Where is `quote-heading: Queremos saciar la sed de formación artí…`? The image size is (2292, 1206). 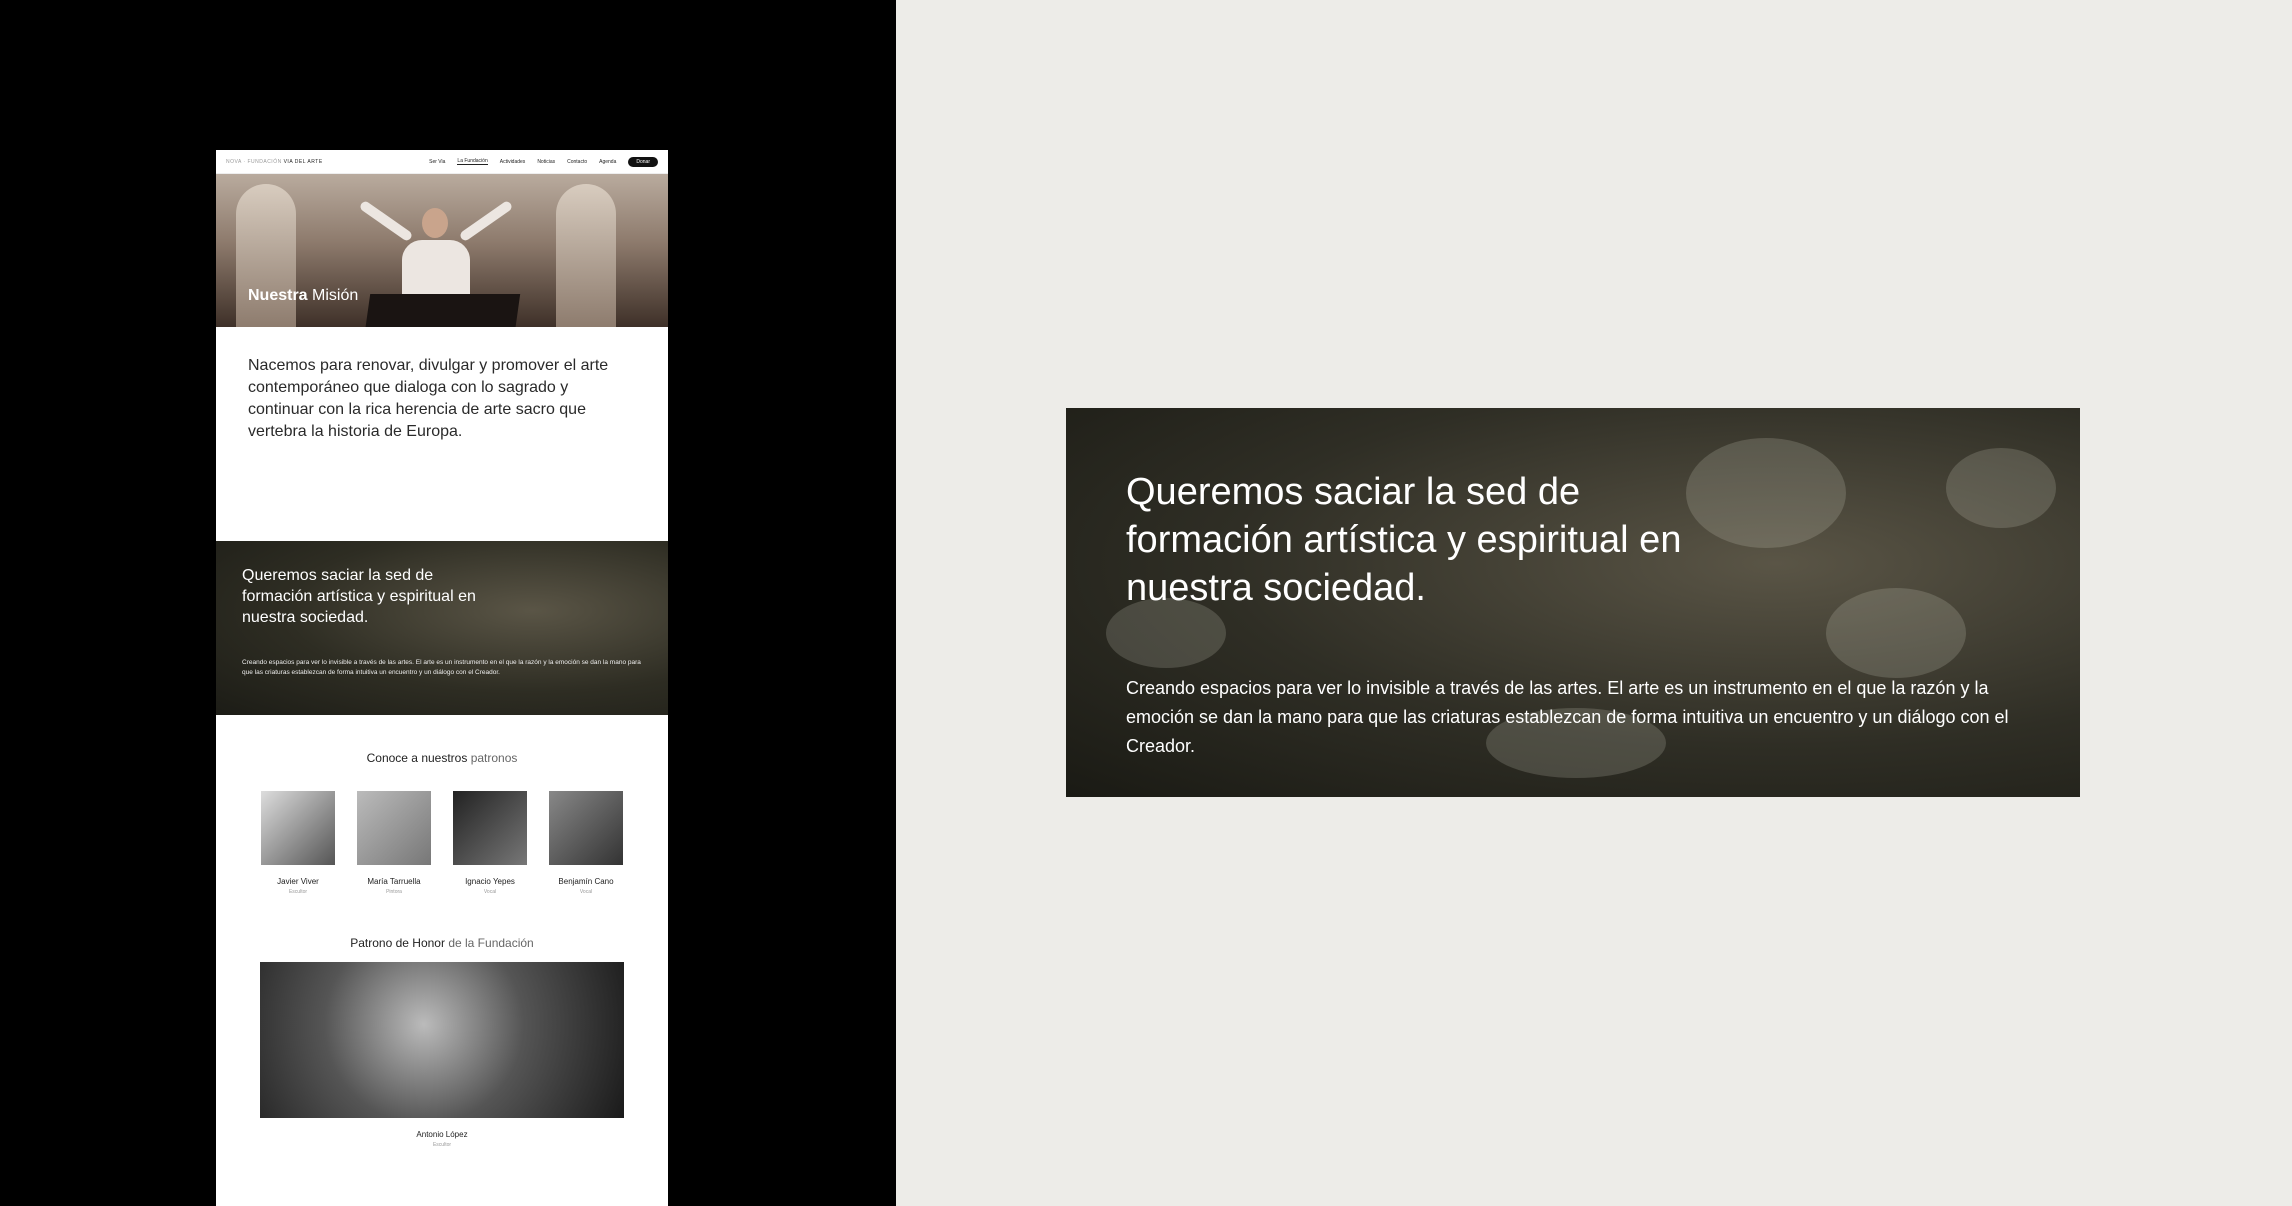 quote-heading: Queremos saciar la sed de formación artí… is located at coordinates (359, 596).